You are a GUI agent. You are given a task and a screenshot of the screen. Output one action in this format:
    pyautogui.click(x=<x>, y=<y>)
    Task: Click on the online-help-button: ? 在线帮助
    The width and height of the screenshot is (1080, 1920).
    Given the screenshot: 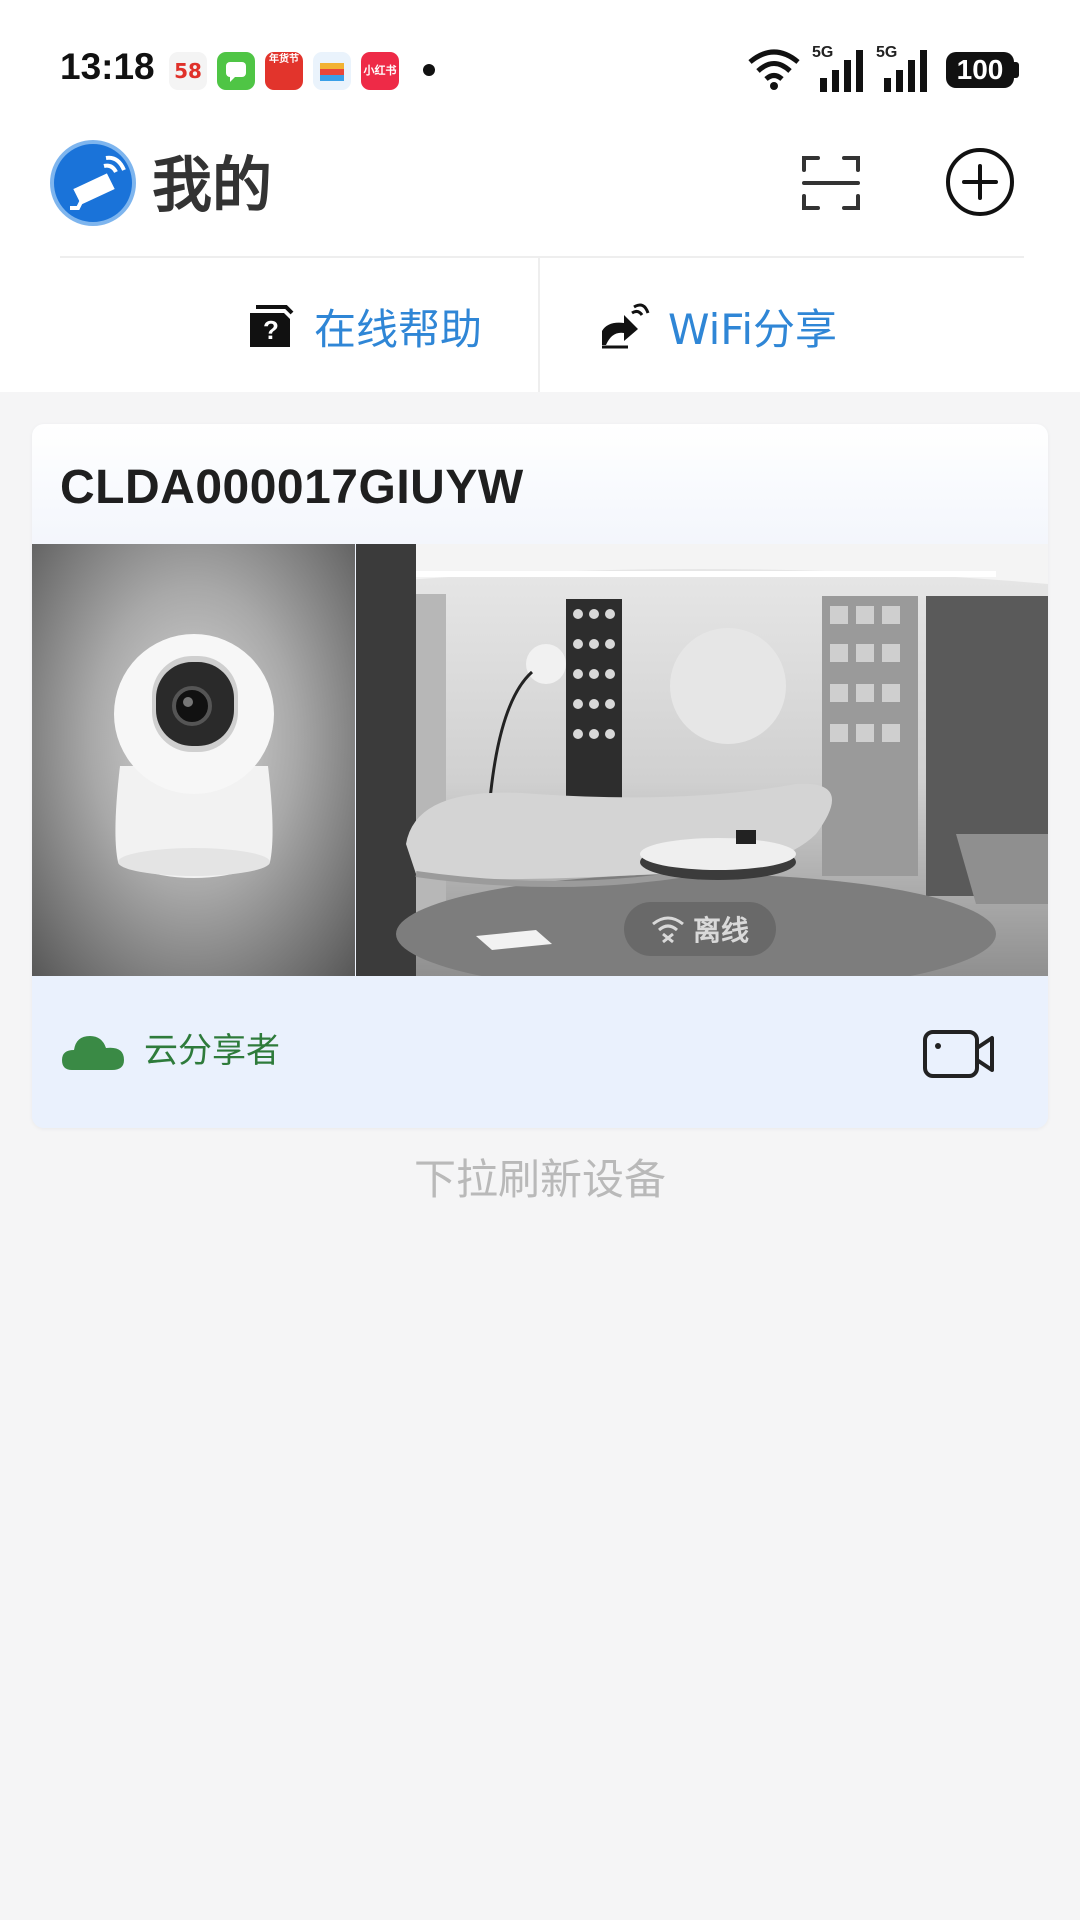 What is the action you would take?
    pyautogui.click(x=364, y=326)
    